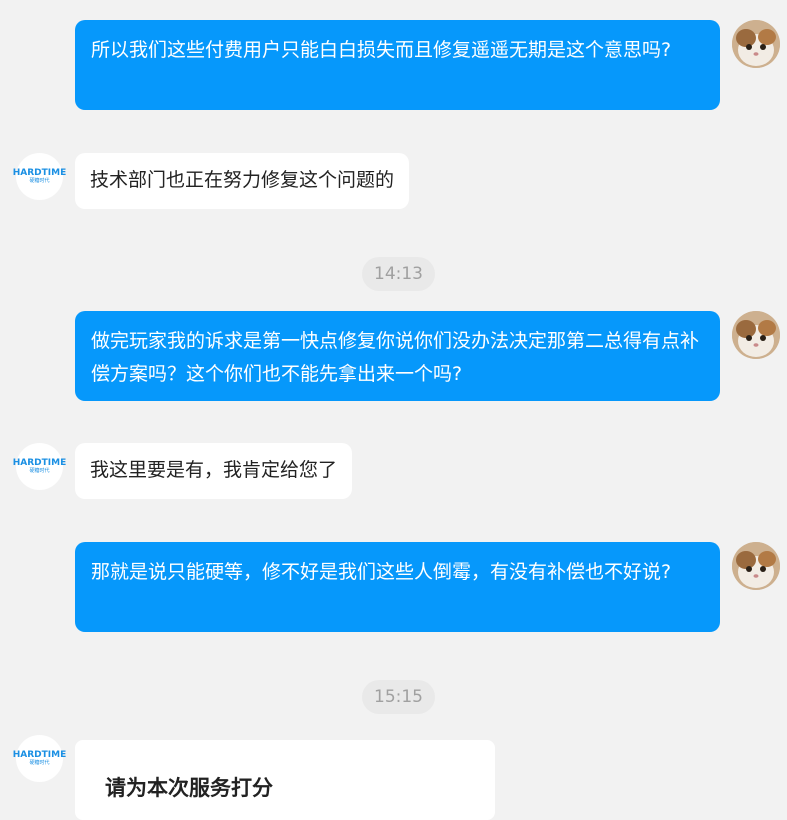 The width and height of the screenshot is (787, 820). Describe the element at coordinates (398, 274) in the screenshot. I see `timestamp: 14:13` at that location.